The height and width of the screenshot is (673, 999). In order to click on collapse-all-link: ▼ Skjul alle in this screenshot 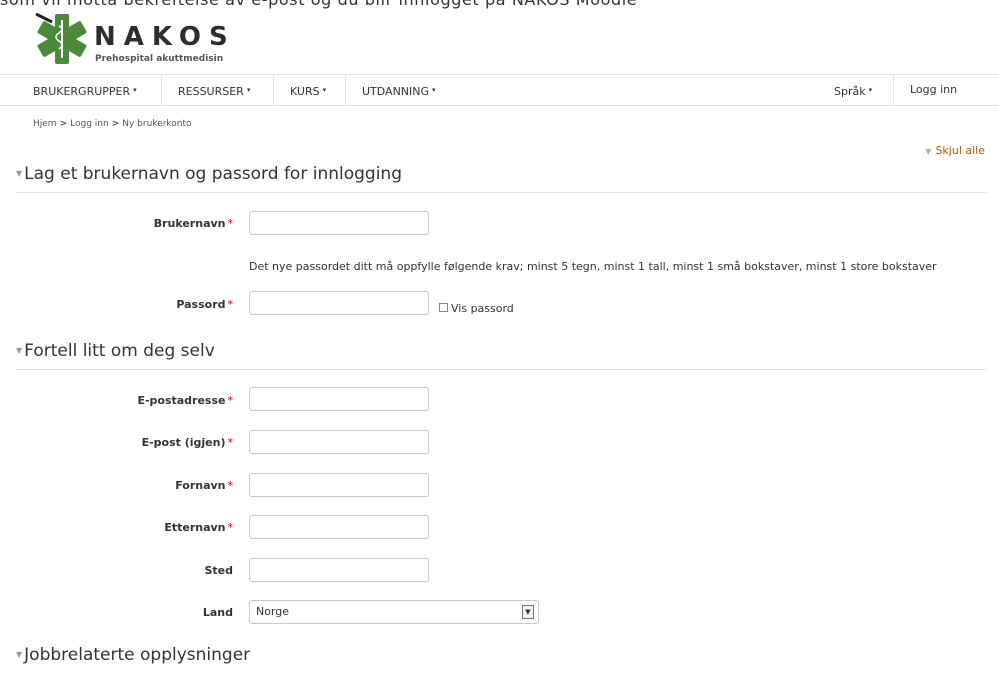, I will do `click(955, 150)`.